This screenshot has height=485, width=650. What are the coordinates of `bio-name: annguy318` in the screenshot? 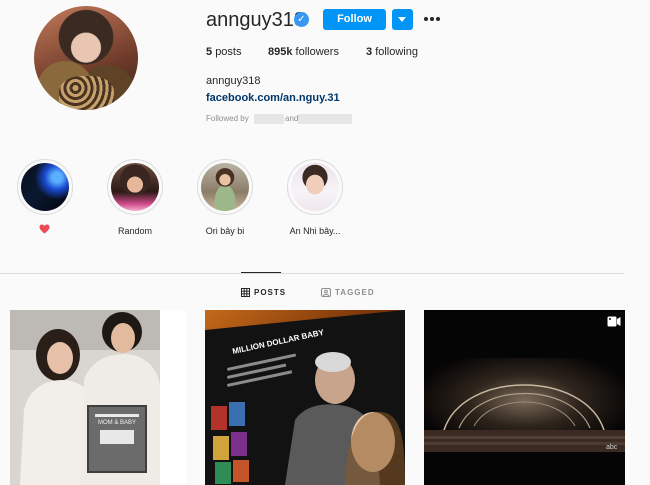 It's located at (233, 81).